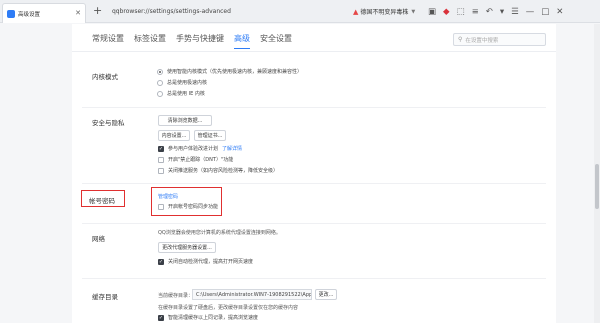  I want to click on current-cache-label: 当前缓存目录：, so click(176, 296).